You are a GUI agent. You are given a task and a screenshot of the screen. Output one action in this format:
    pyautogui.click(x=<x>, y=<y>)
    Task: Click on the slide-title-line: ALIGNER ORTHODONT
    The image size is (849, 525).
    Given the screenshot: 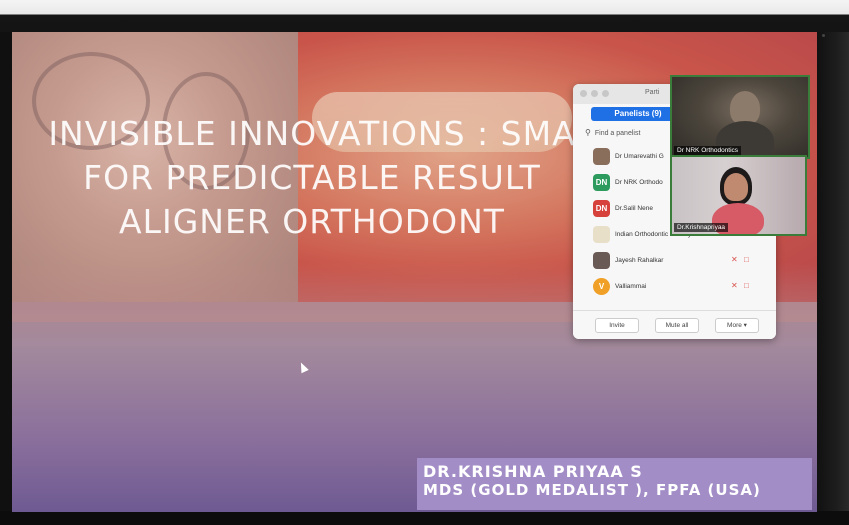 What is the action you would take?
    pyautogui.click(x=312, y=221)
    